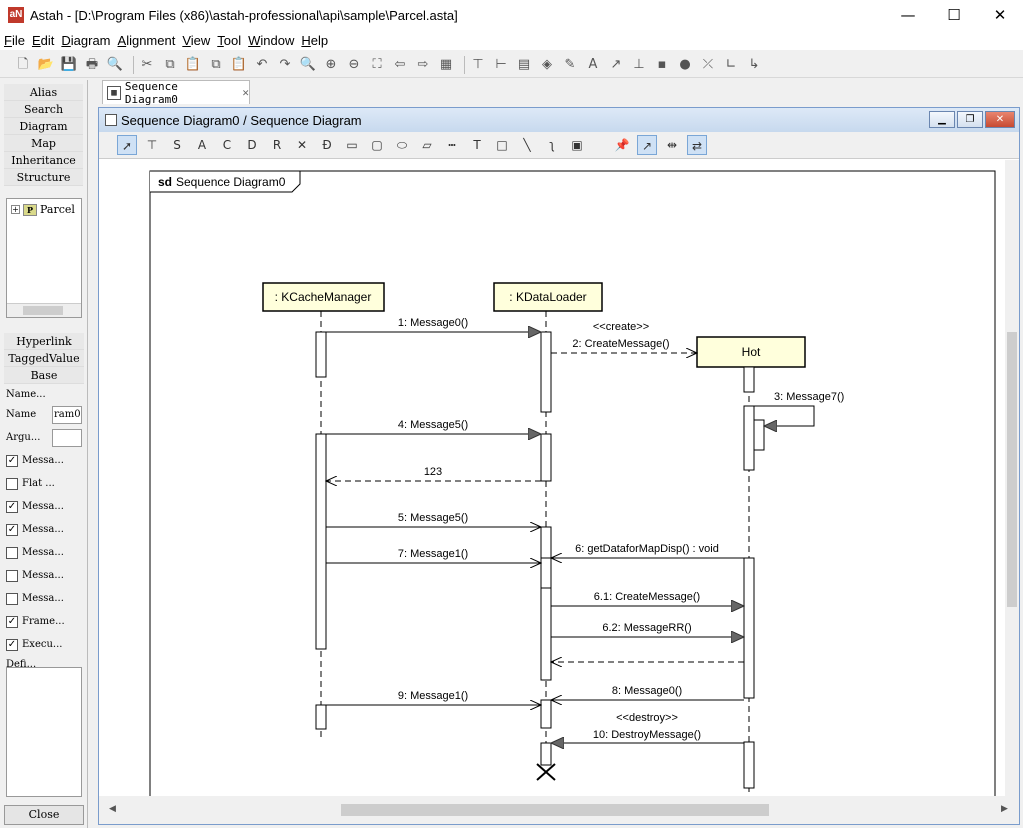  Describe the element at coordinates (196, 40) in the screenshot. I see `menu-view: View` at that location.